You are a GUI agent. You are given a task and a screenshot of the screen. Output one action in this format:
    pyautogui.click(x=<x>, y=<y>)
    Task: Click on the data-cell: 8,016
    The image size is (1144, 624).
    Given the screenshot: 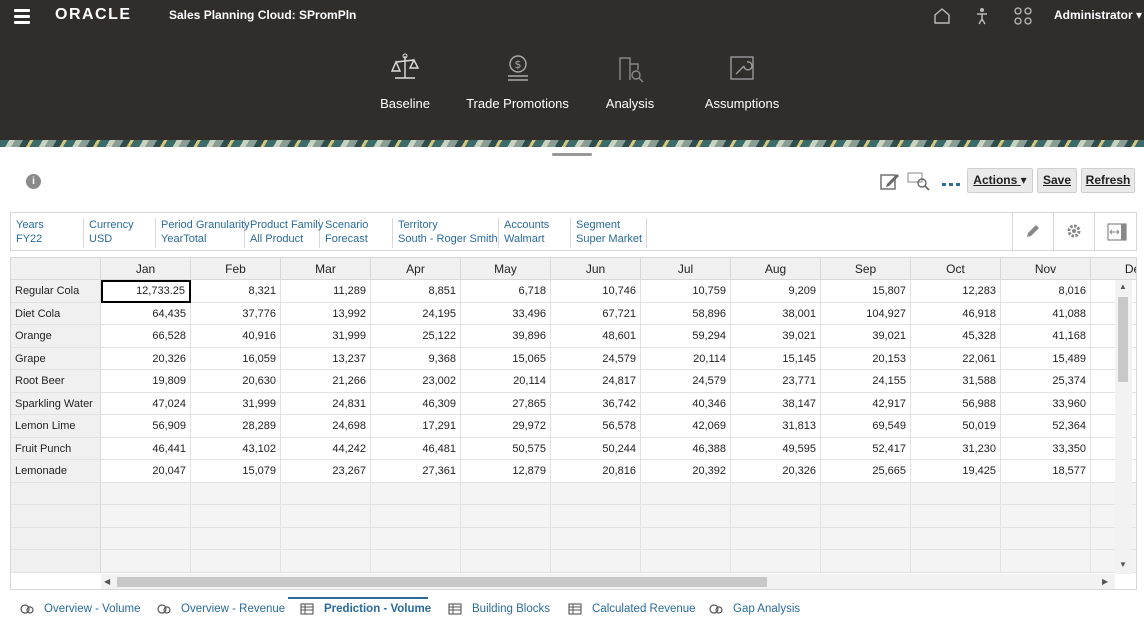 What is the action you would take?
    pyautogui.click(x=1046, y=291)
    